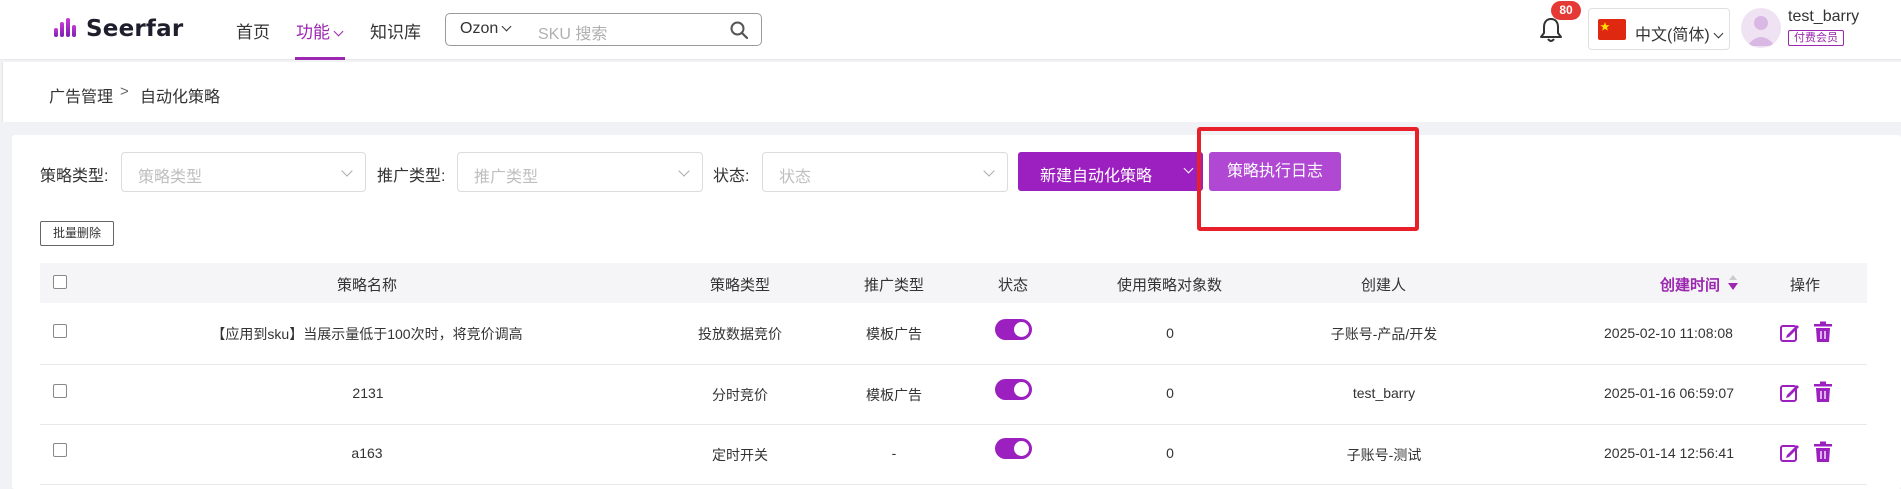 The width and height of the screenshot is (1901, 489). I want to click on logo-text: Seerfar, so click(135, 29).